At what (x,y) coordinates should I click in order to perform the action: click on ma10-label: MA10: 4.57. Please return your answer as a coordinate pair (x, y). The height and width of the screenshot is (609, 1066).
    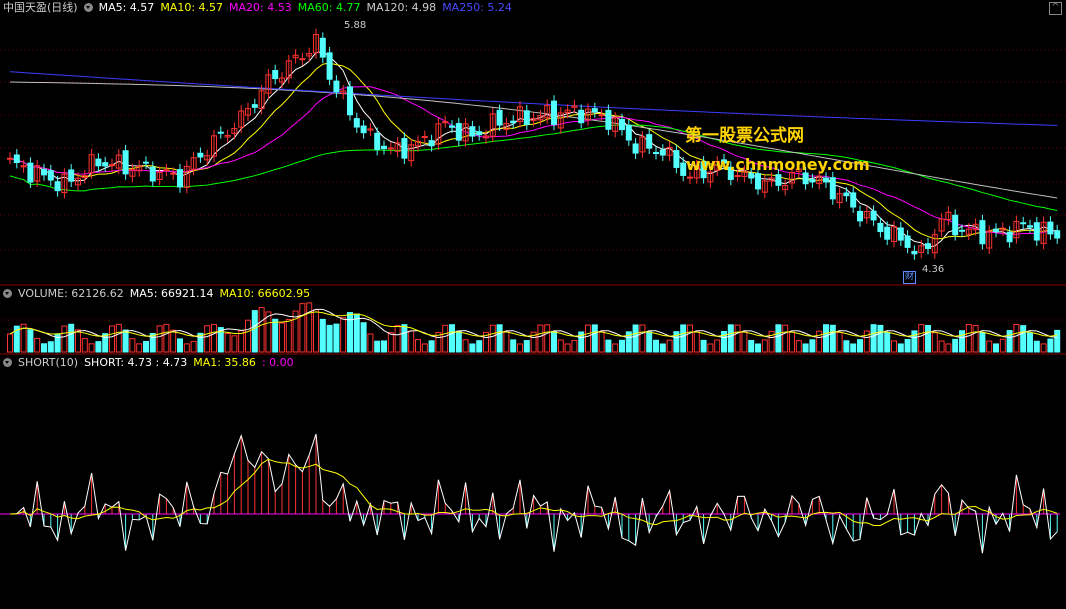
    Looking at the image, I should click on (192, 7).